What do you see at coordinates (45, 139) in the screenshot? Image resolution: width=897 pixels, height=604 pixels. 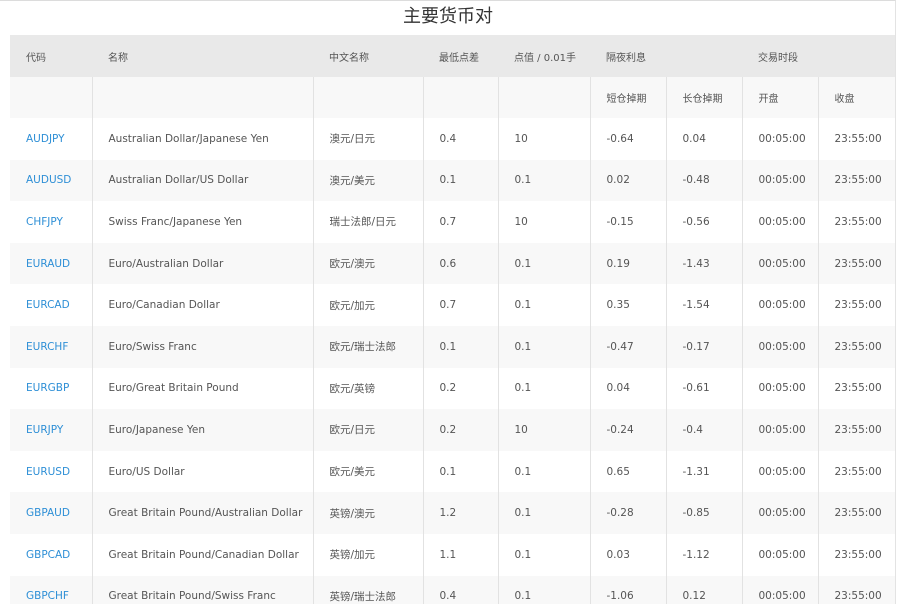 I see `pair-code-link: AUDJPY` at bounding box center [45, 139].